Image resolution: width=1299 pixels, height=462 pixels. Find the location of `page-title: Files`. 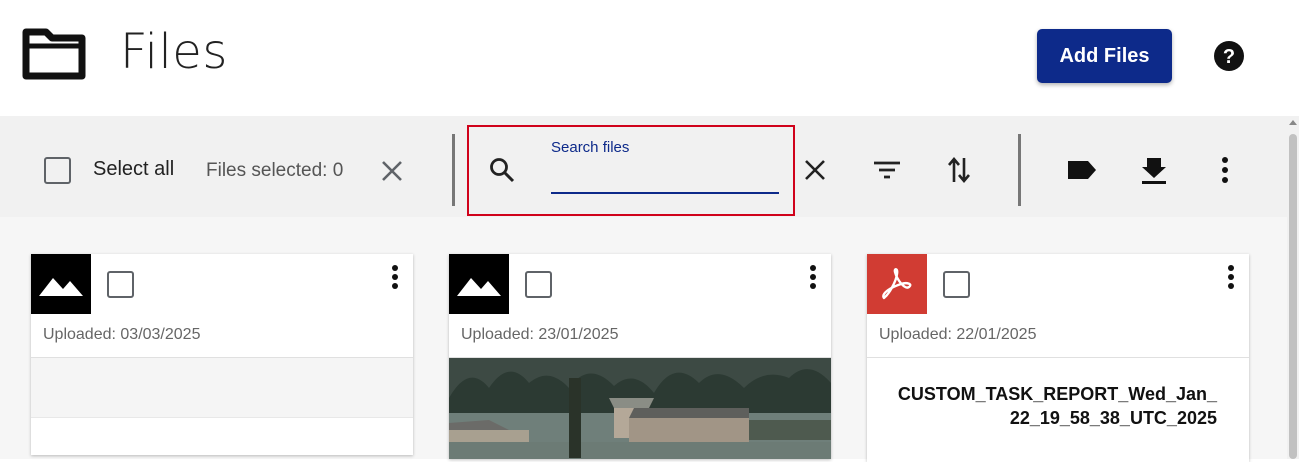

page-title: Files is located at coordinates (174, 52).